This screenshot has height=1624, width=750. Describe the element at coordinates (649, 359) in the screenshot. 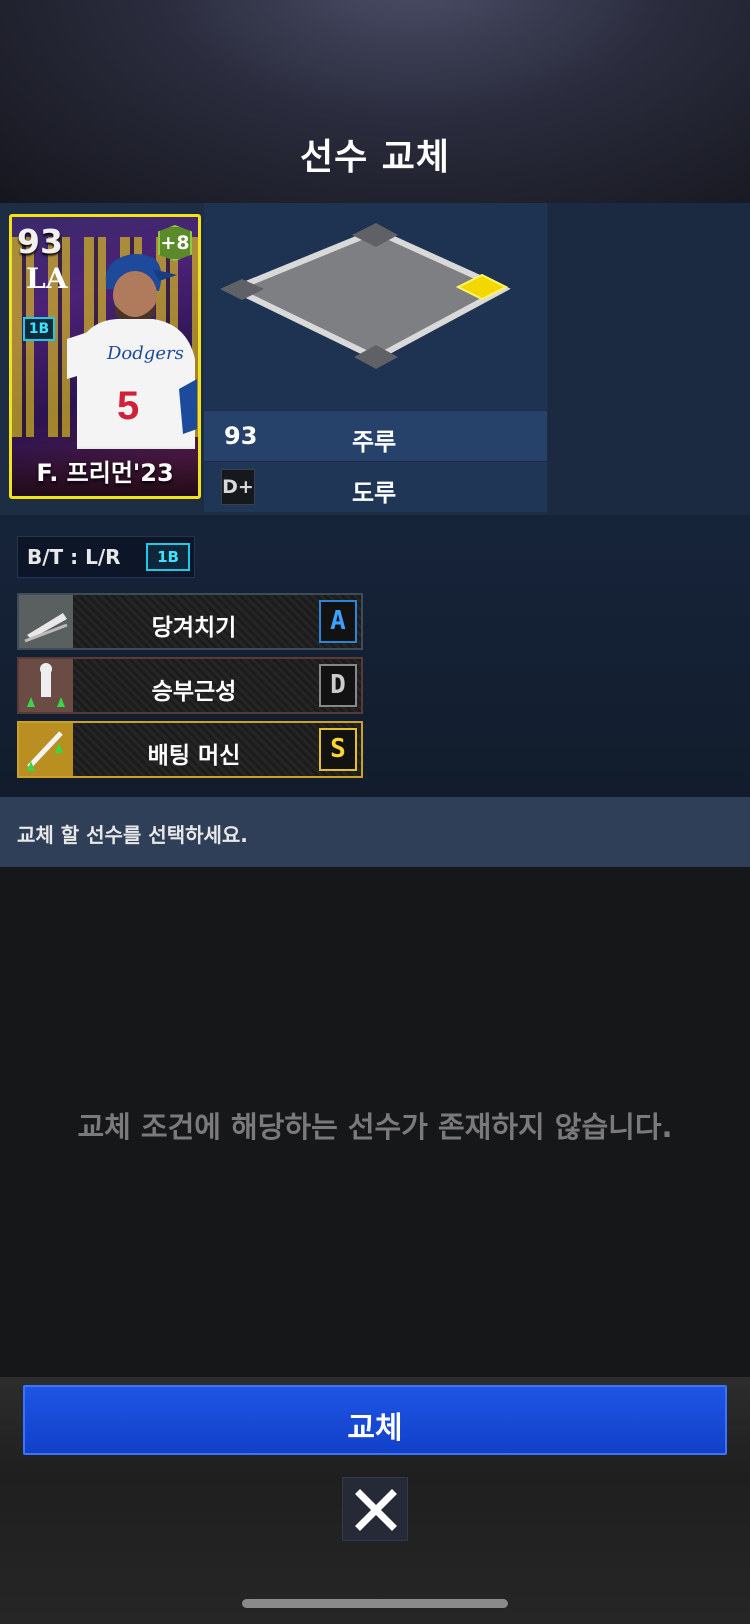

I see `side-panel` at that location.